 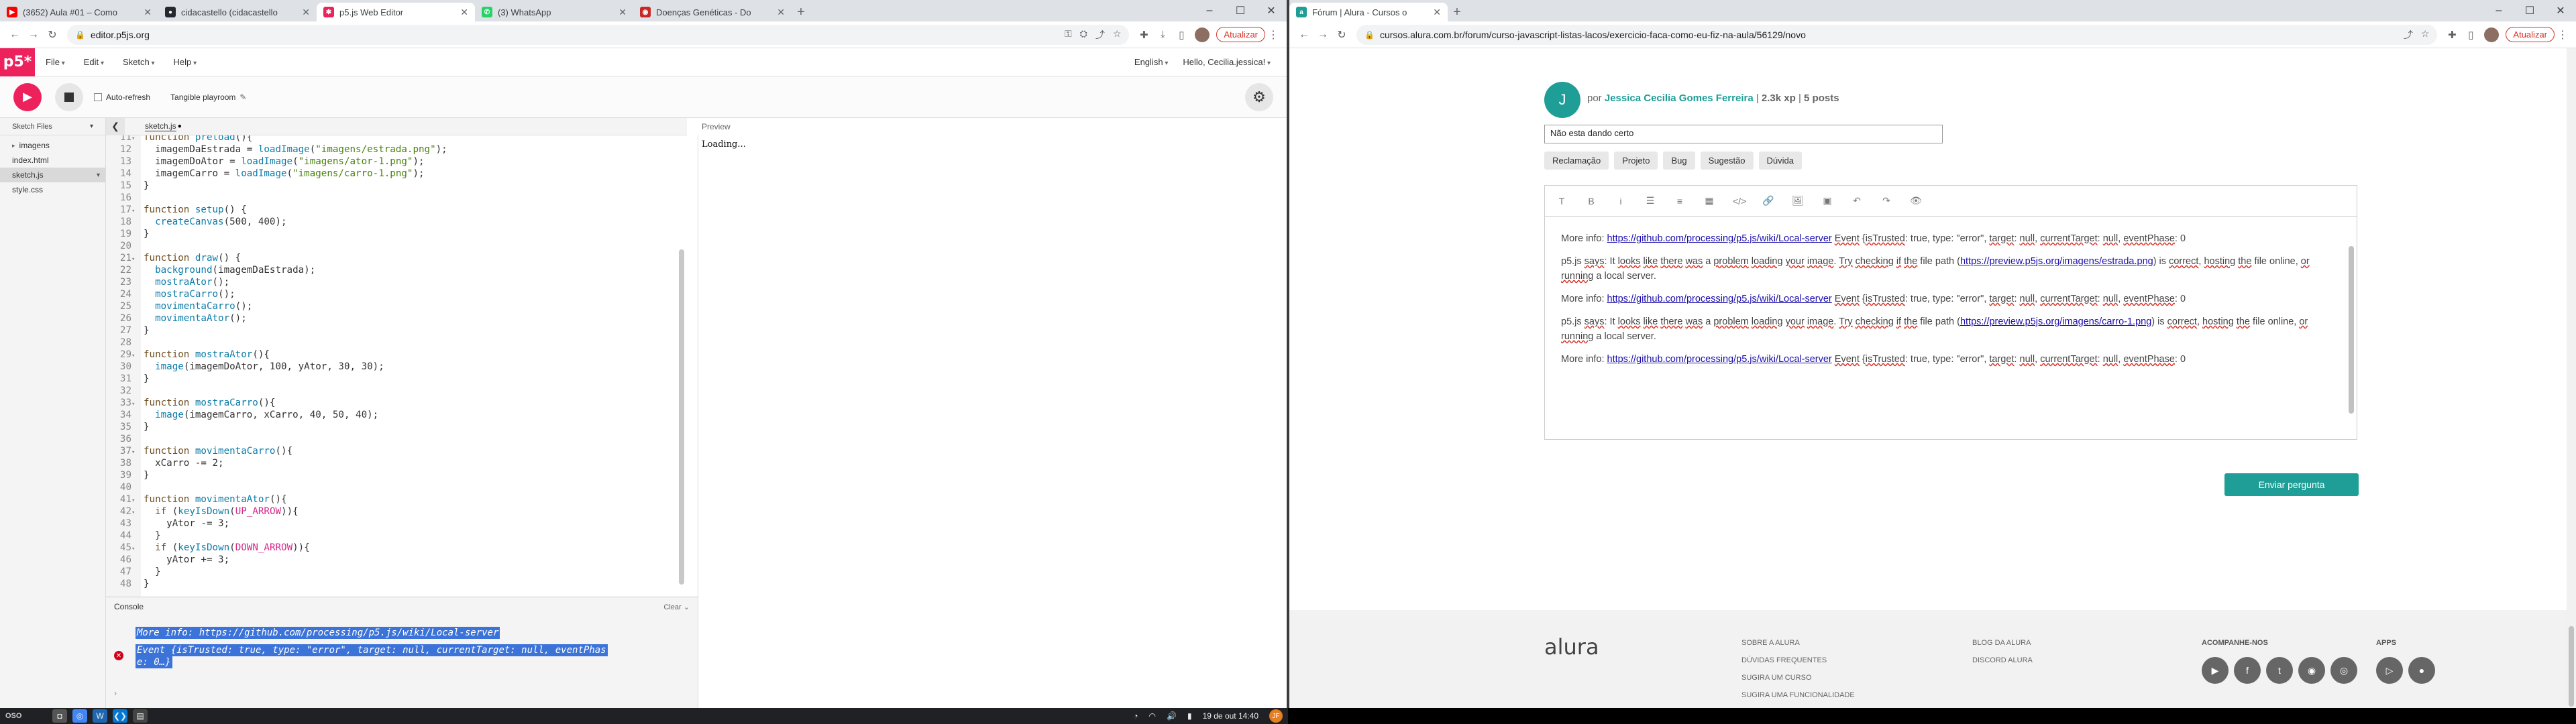 I want to click on footer-link: DISCORD ALURA, so click(x=2002, y=660).